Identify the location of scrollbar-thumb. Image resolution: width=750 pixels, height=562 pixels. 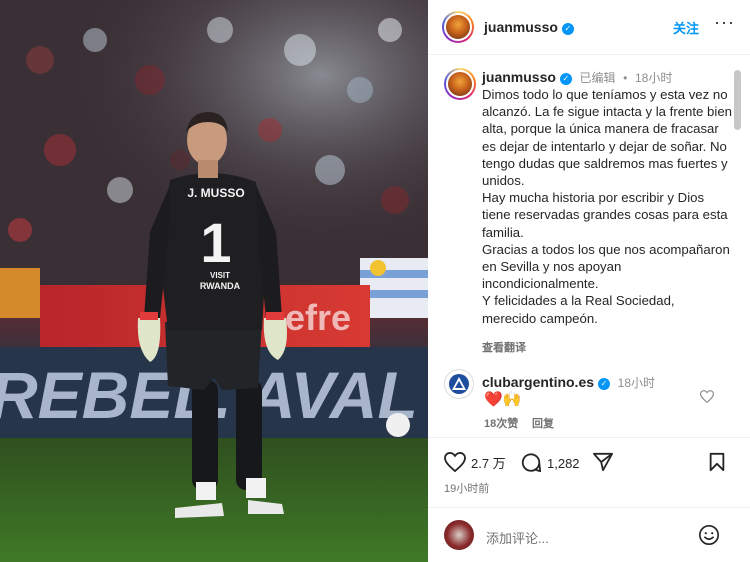
(737, 100).